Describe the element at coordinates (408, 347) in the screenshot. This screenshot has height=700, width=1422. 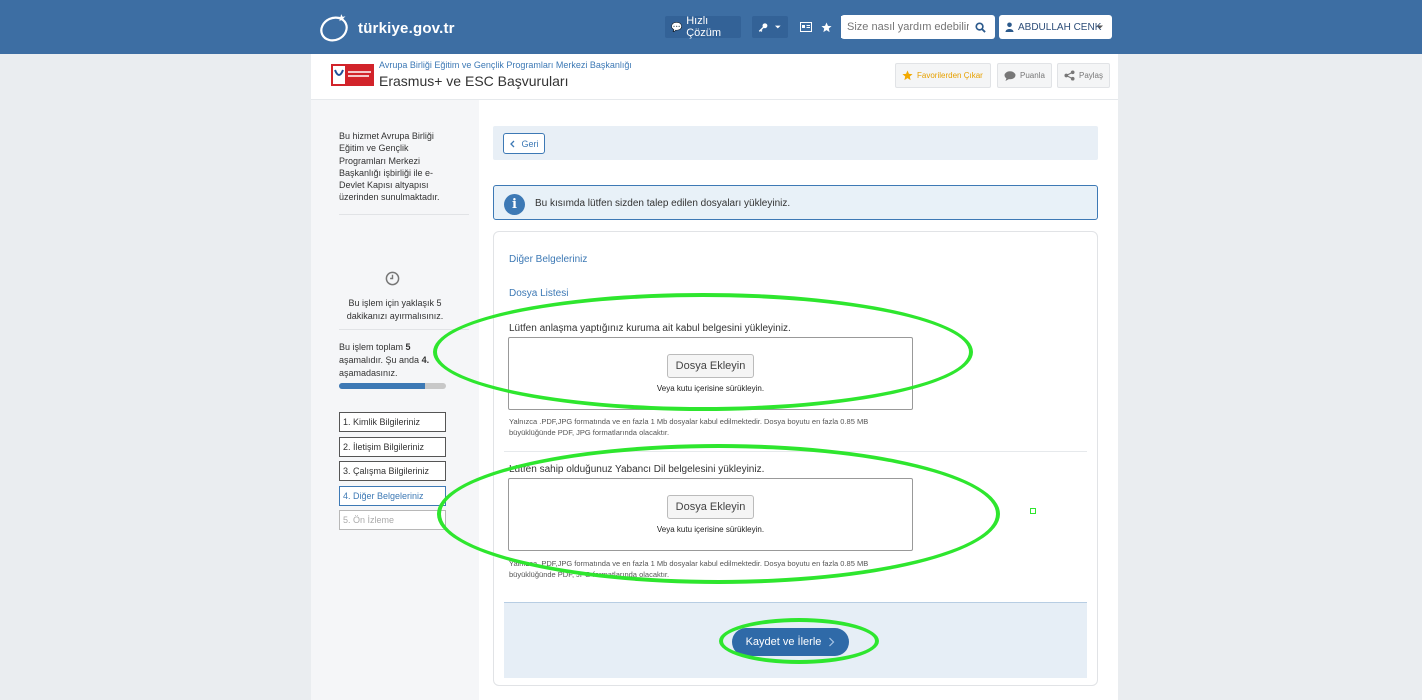
I see `step-total: 5` at that location.